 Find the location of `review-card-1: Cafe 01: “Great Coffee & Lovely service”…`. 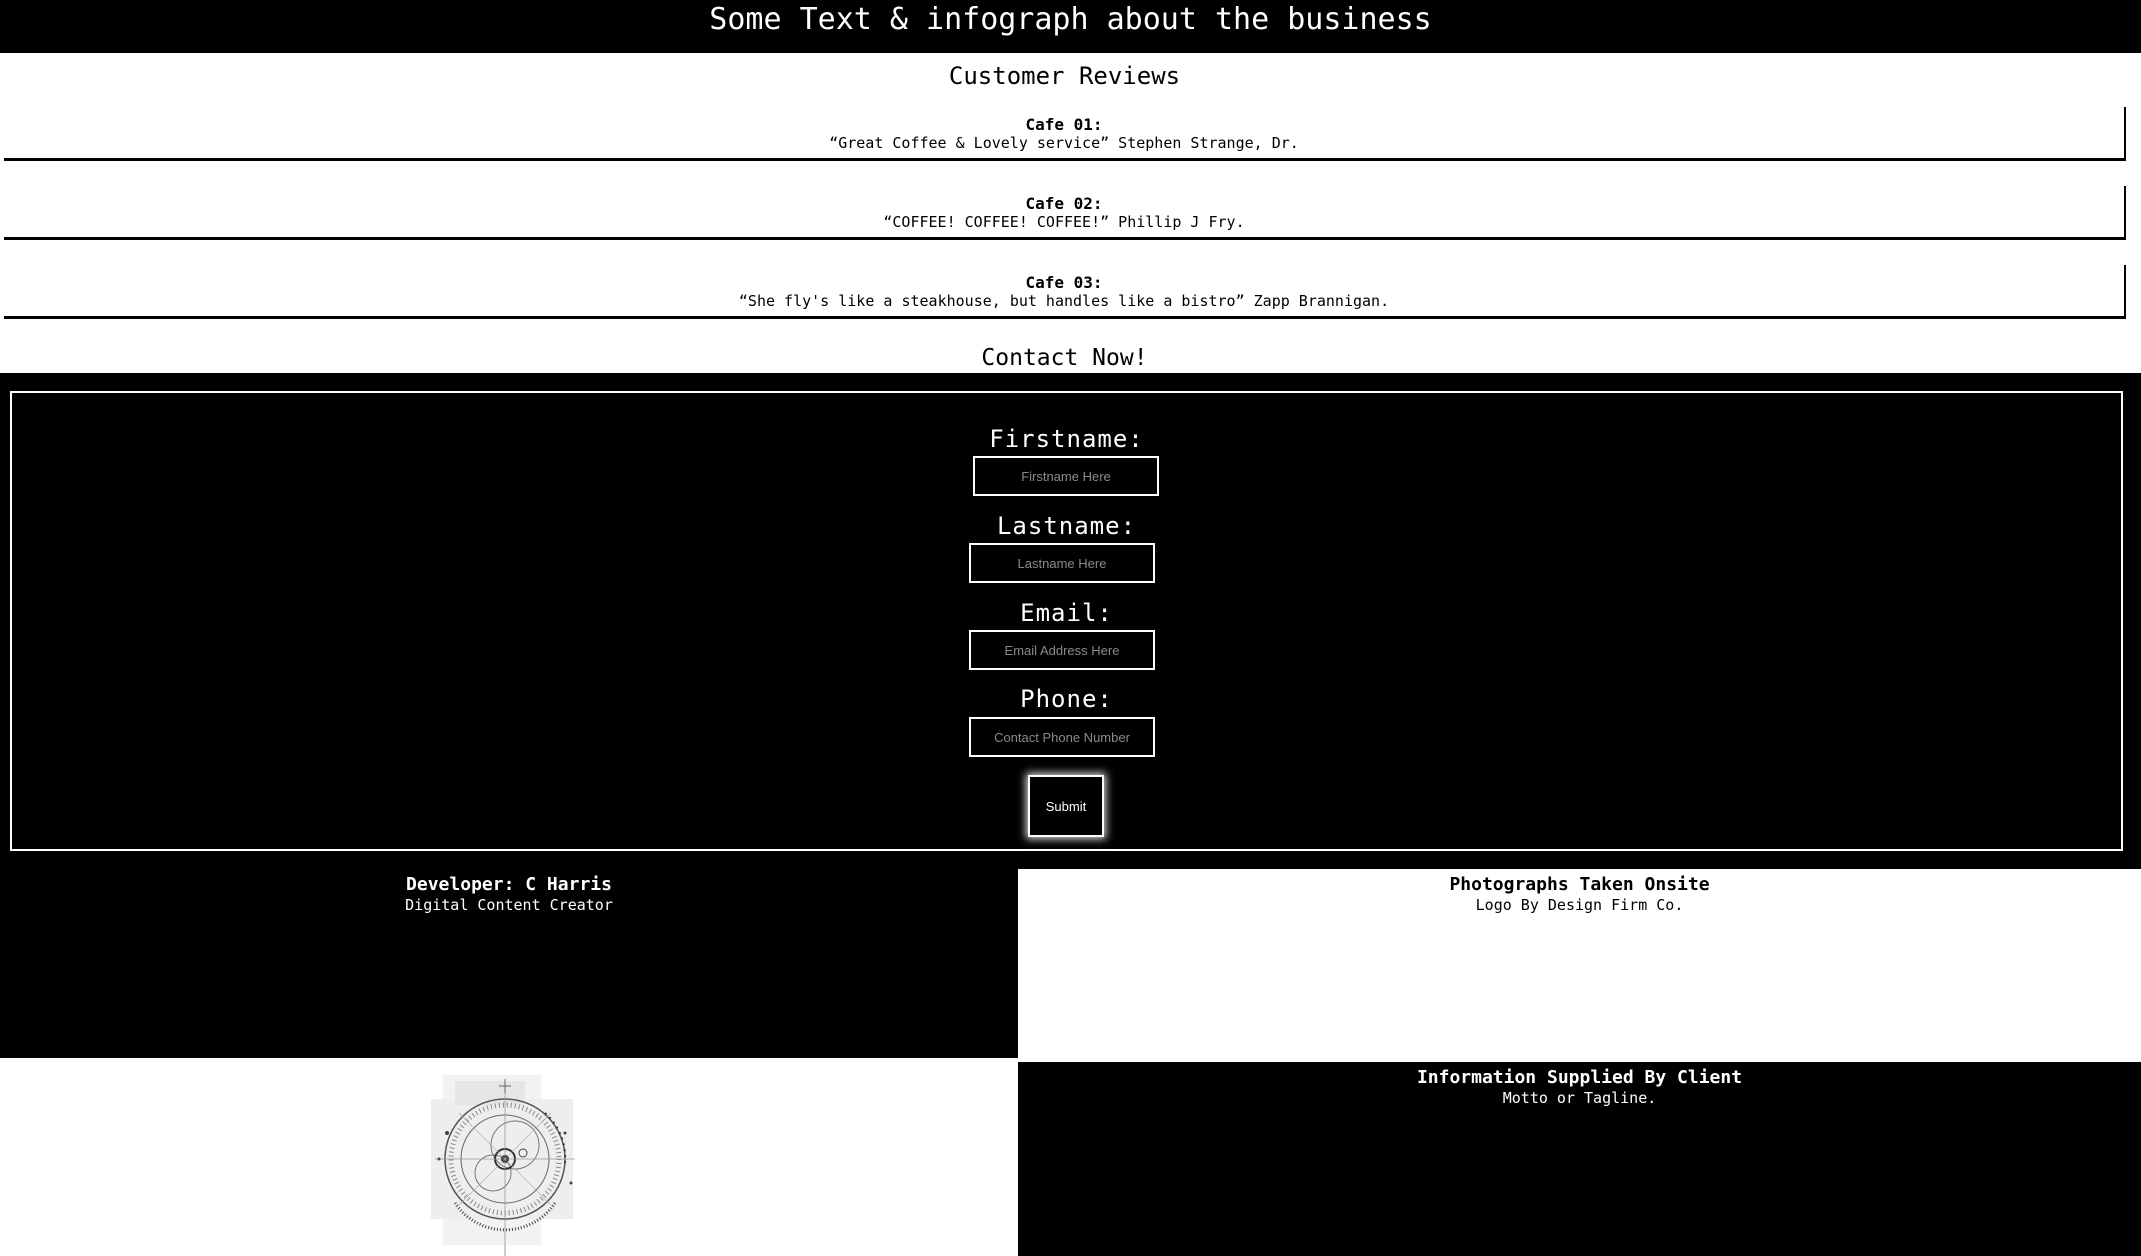

review-card-1: Cafe 01: “Great Coffee & Lovely service”… is located at coordinates (1065, 134).